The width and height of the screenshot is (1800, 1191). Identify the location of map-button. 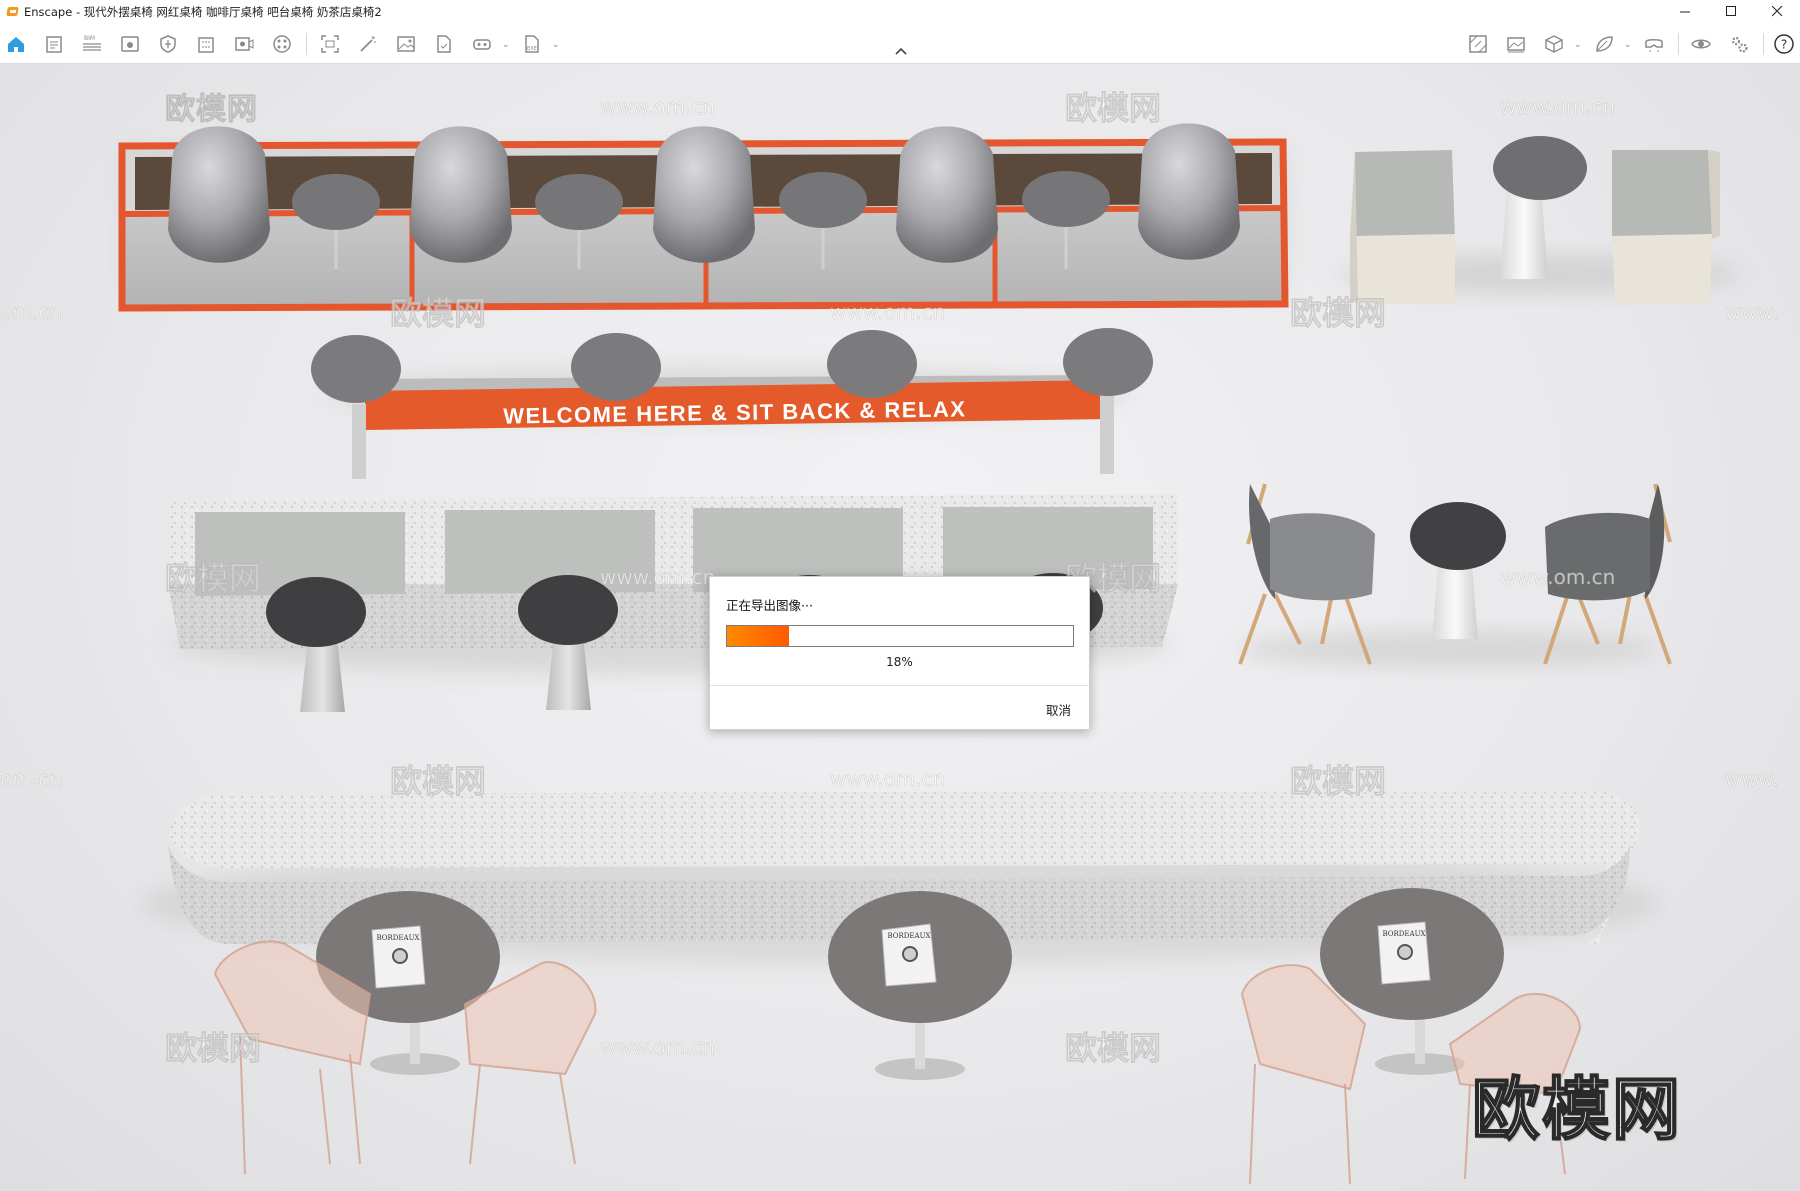
(1478, 44).